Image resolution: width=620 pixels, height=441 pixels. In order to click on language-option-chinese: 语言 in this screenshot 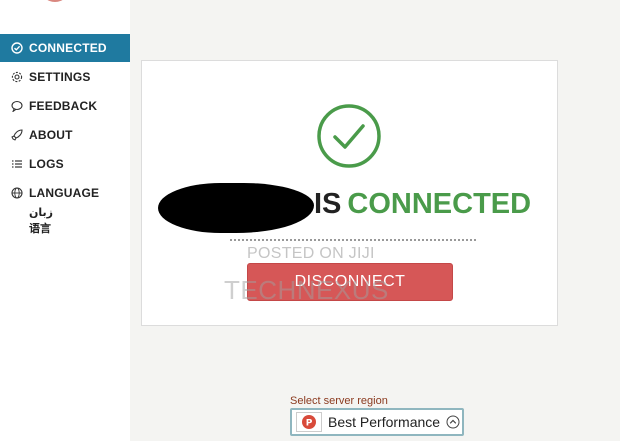, I will do `click(40, 228)`.